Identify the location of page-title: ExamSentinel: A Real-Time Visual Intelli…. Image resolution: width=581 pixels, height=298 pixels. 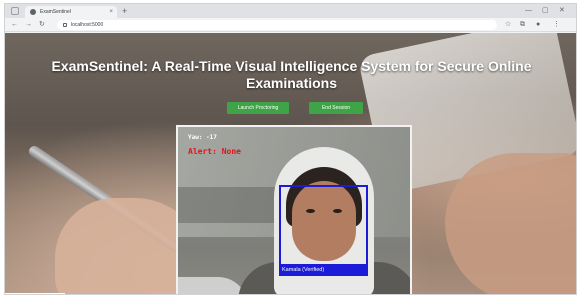
(291, 74).